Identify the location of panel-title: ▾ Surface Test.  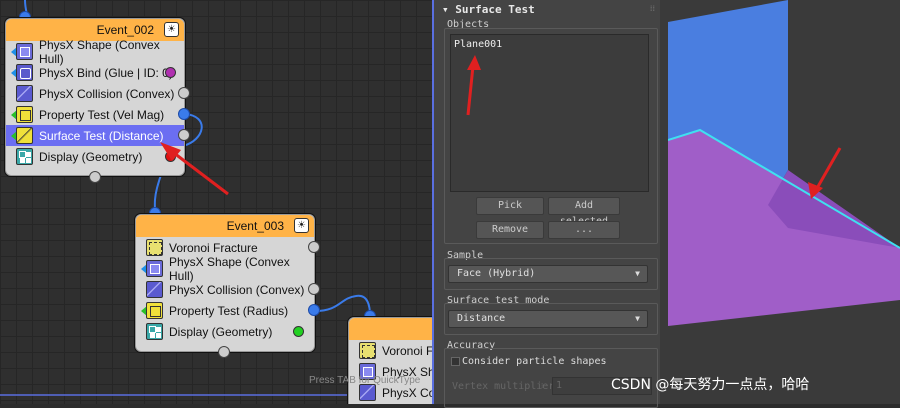
(488, 9).